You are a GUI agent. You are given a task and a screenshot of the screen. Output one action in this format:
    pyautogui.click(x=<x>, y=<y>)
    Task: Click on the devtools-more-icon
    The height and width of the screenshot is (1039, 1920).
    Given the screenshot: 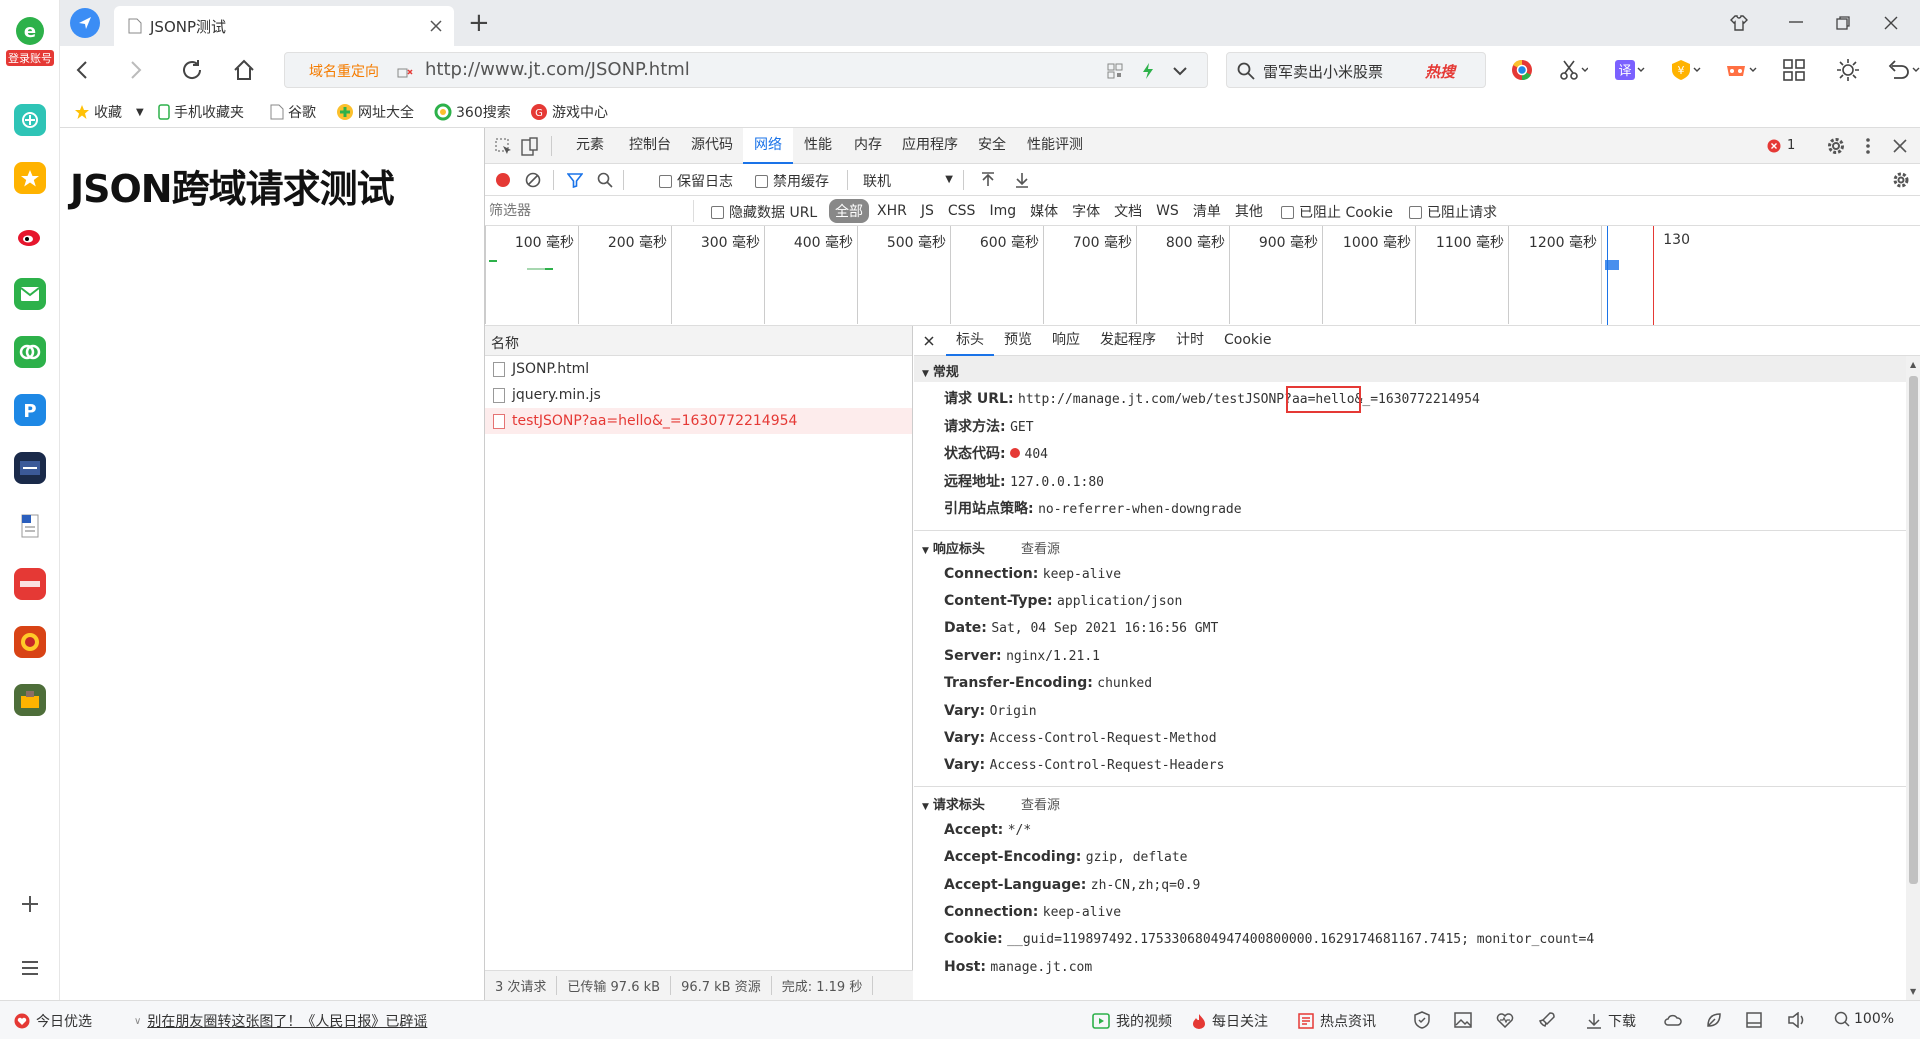 What is the action you would take?
    pyautogui.click(x=1868, y=146)
    